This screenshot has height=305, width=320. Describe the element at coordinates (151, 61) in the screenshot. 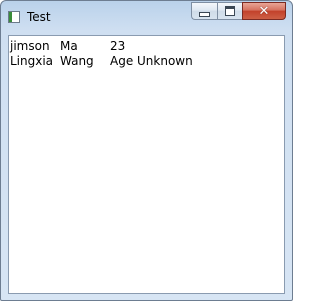

I see `age: Age Unknown` at that location.